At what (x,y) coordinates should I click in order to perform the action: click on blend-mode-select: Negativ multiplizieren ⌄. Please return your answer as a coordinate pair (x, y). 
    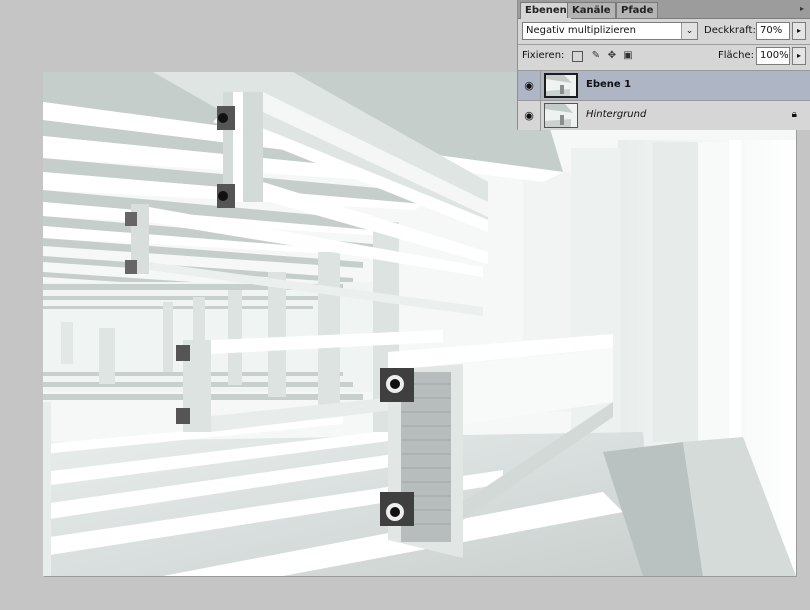
    Looking at the image, I should click on (610, 31).